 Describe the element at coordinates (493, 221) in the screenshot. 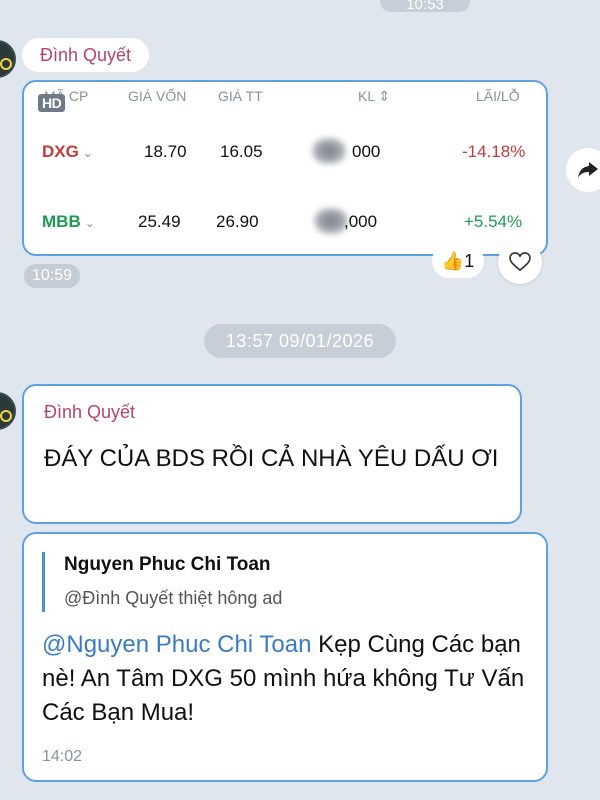

I see `pnl: +5.54%` at that location.